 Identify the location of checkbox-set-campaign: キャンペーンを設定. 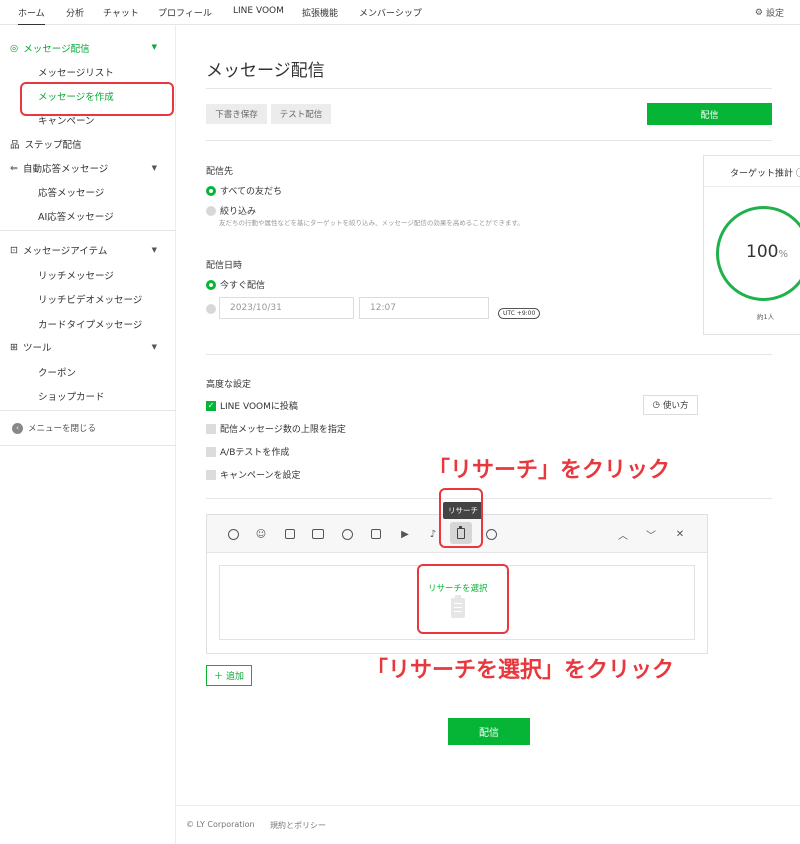
(253, 474).